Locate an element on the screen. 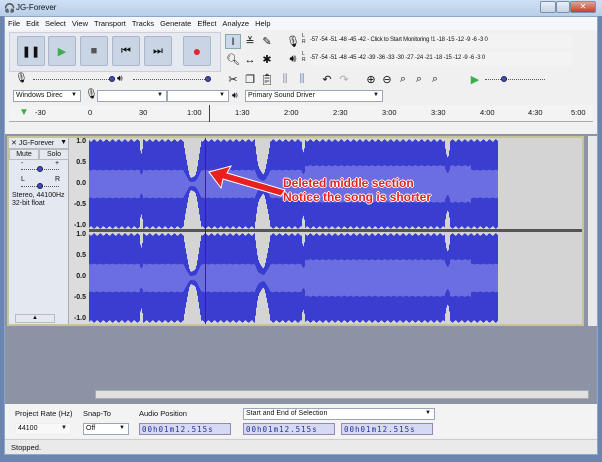 This screenshot has height=462, width=602. recording-device-select: ▼ is located at coordinates (132, 96).